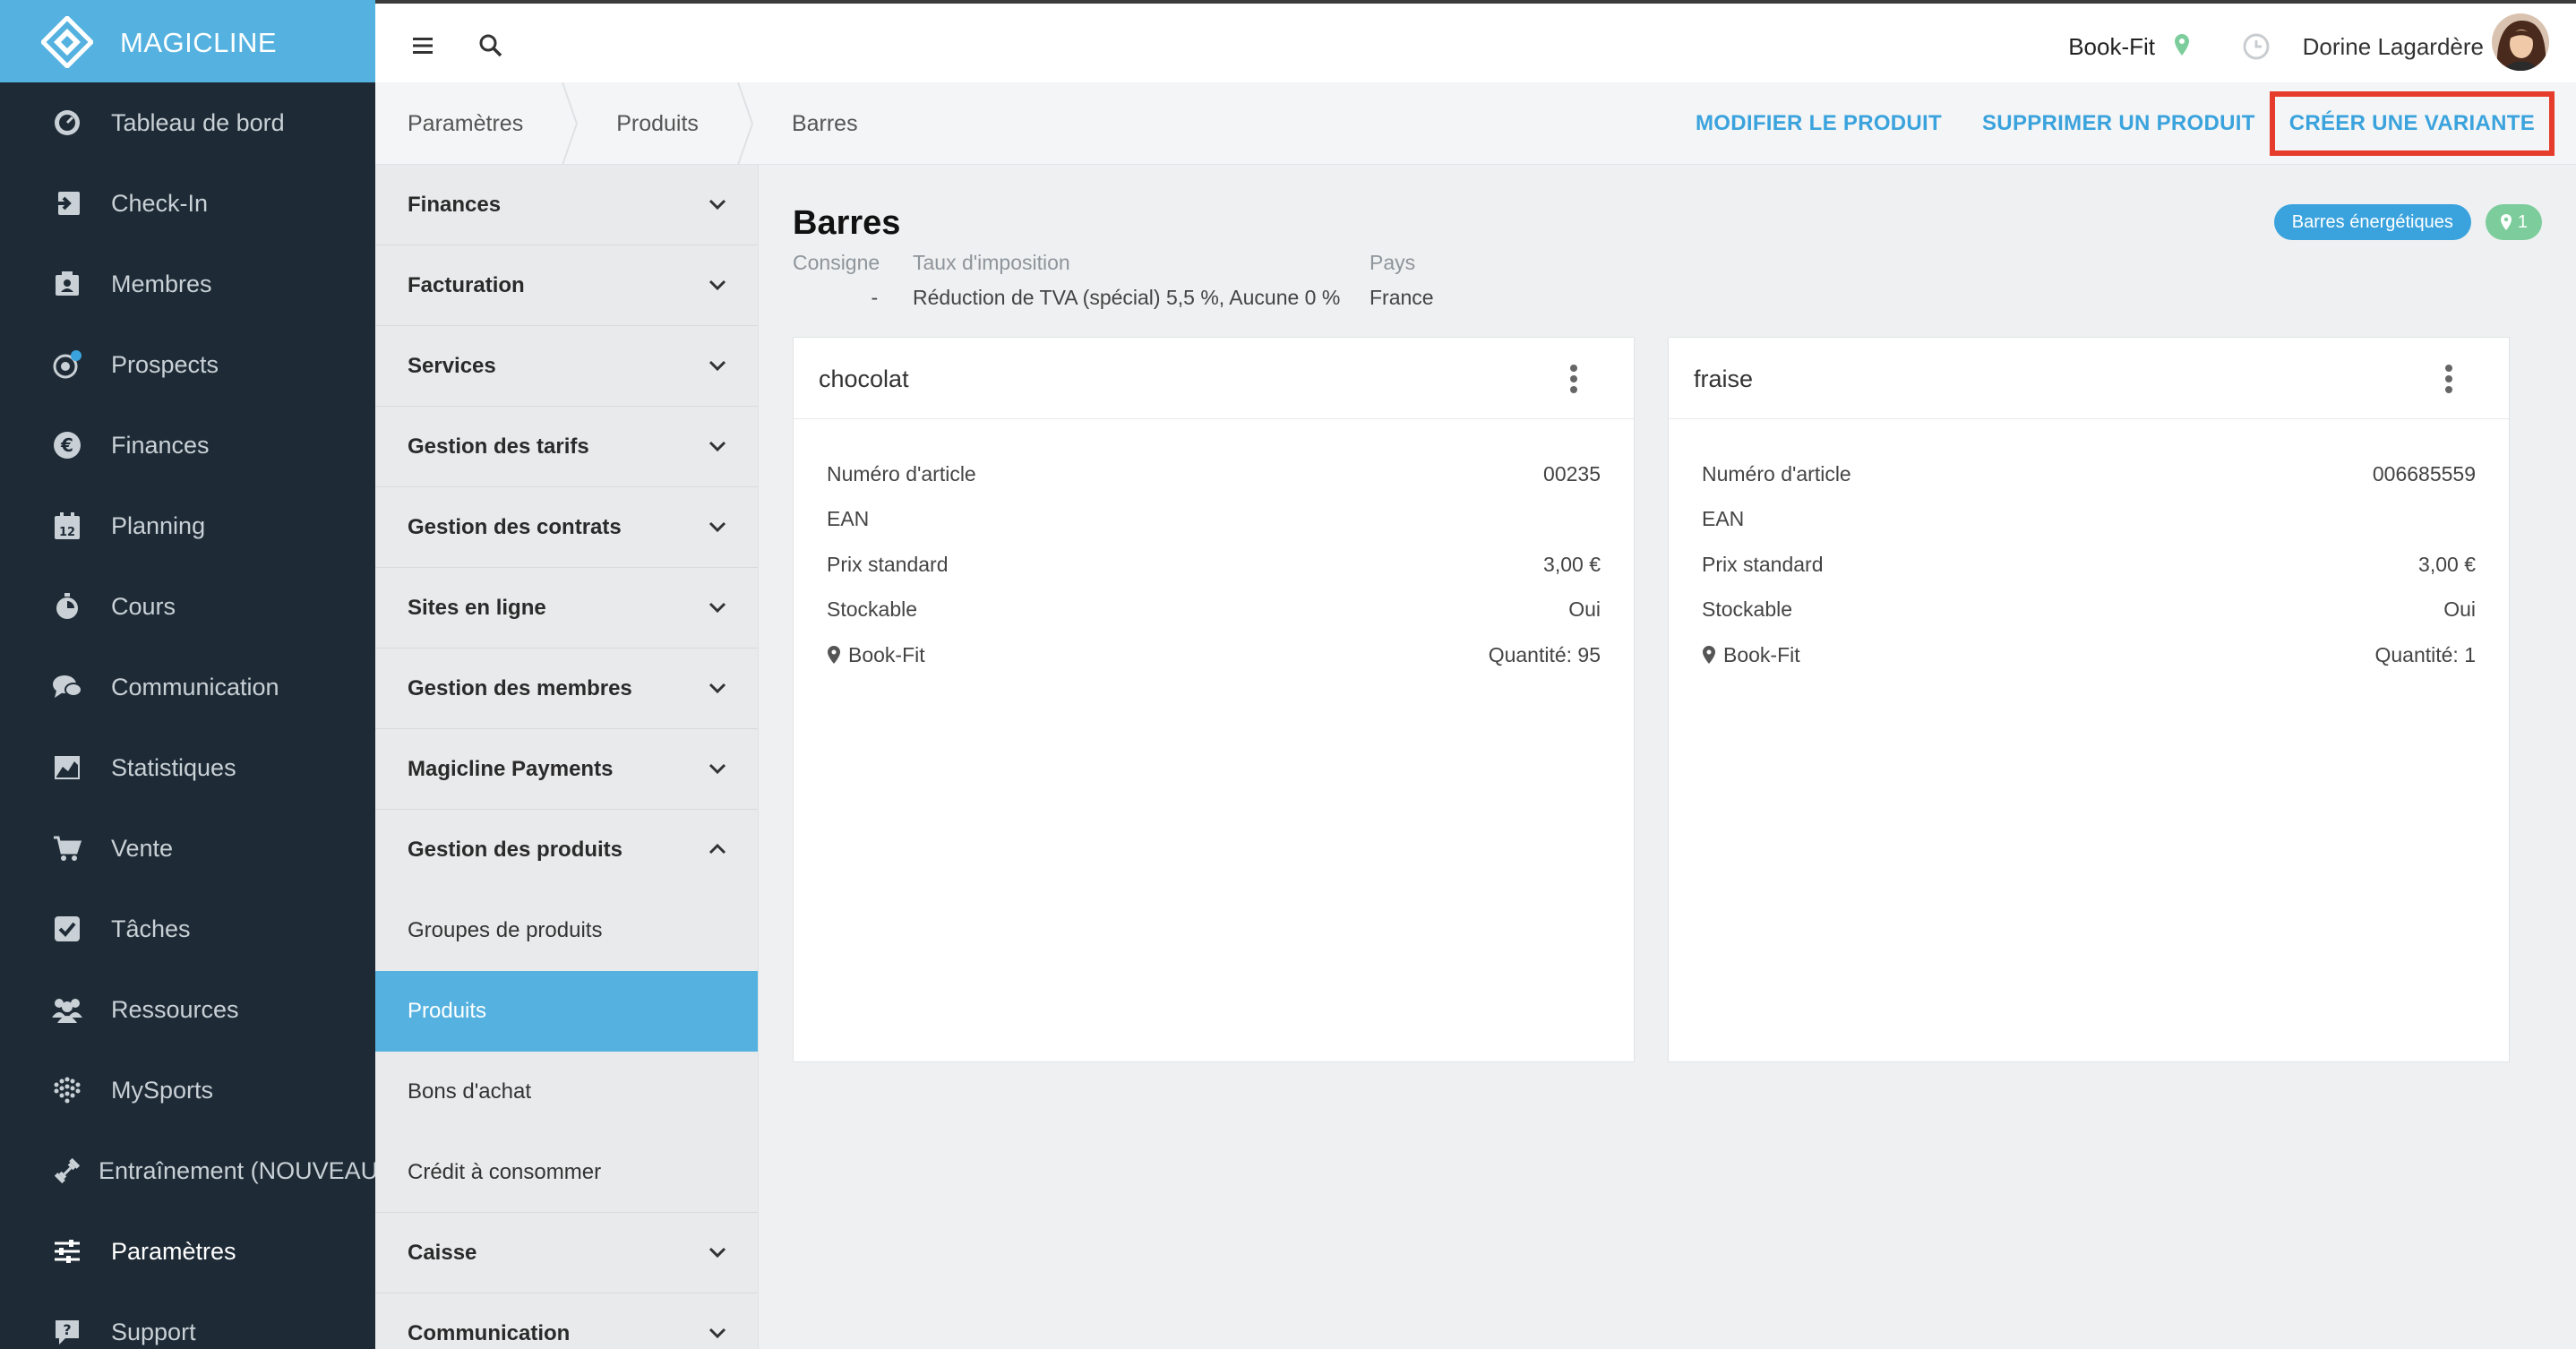 Image resolution: width=2576 pixels, height=1349 pixels. I want to click on current-site: Book-Fit, so click(2111, 45).